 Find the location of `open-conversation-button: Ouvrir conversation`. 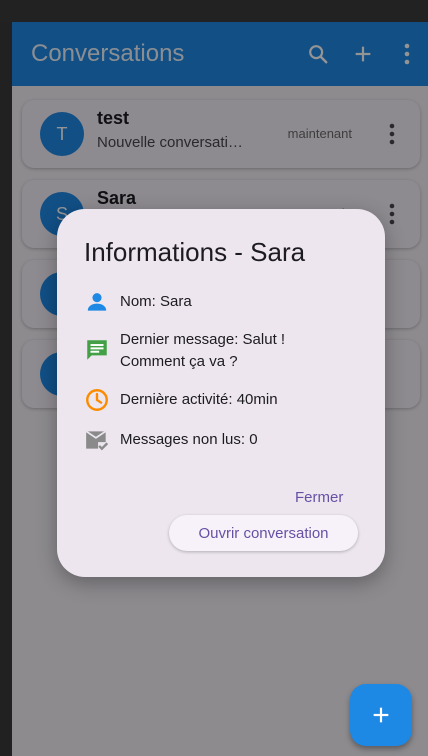

open-conversation-button: Ouvrir conversation is located at coordinates (263, 533).